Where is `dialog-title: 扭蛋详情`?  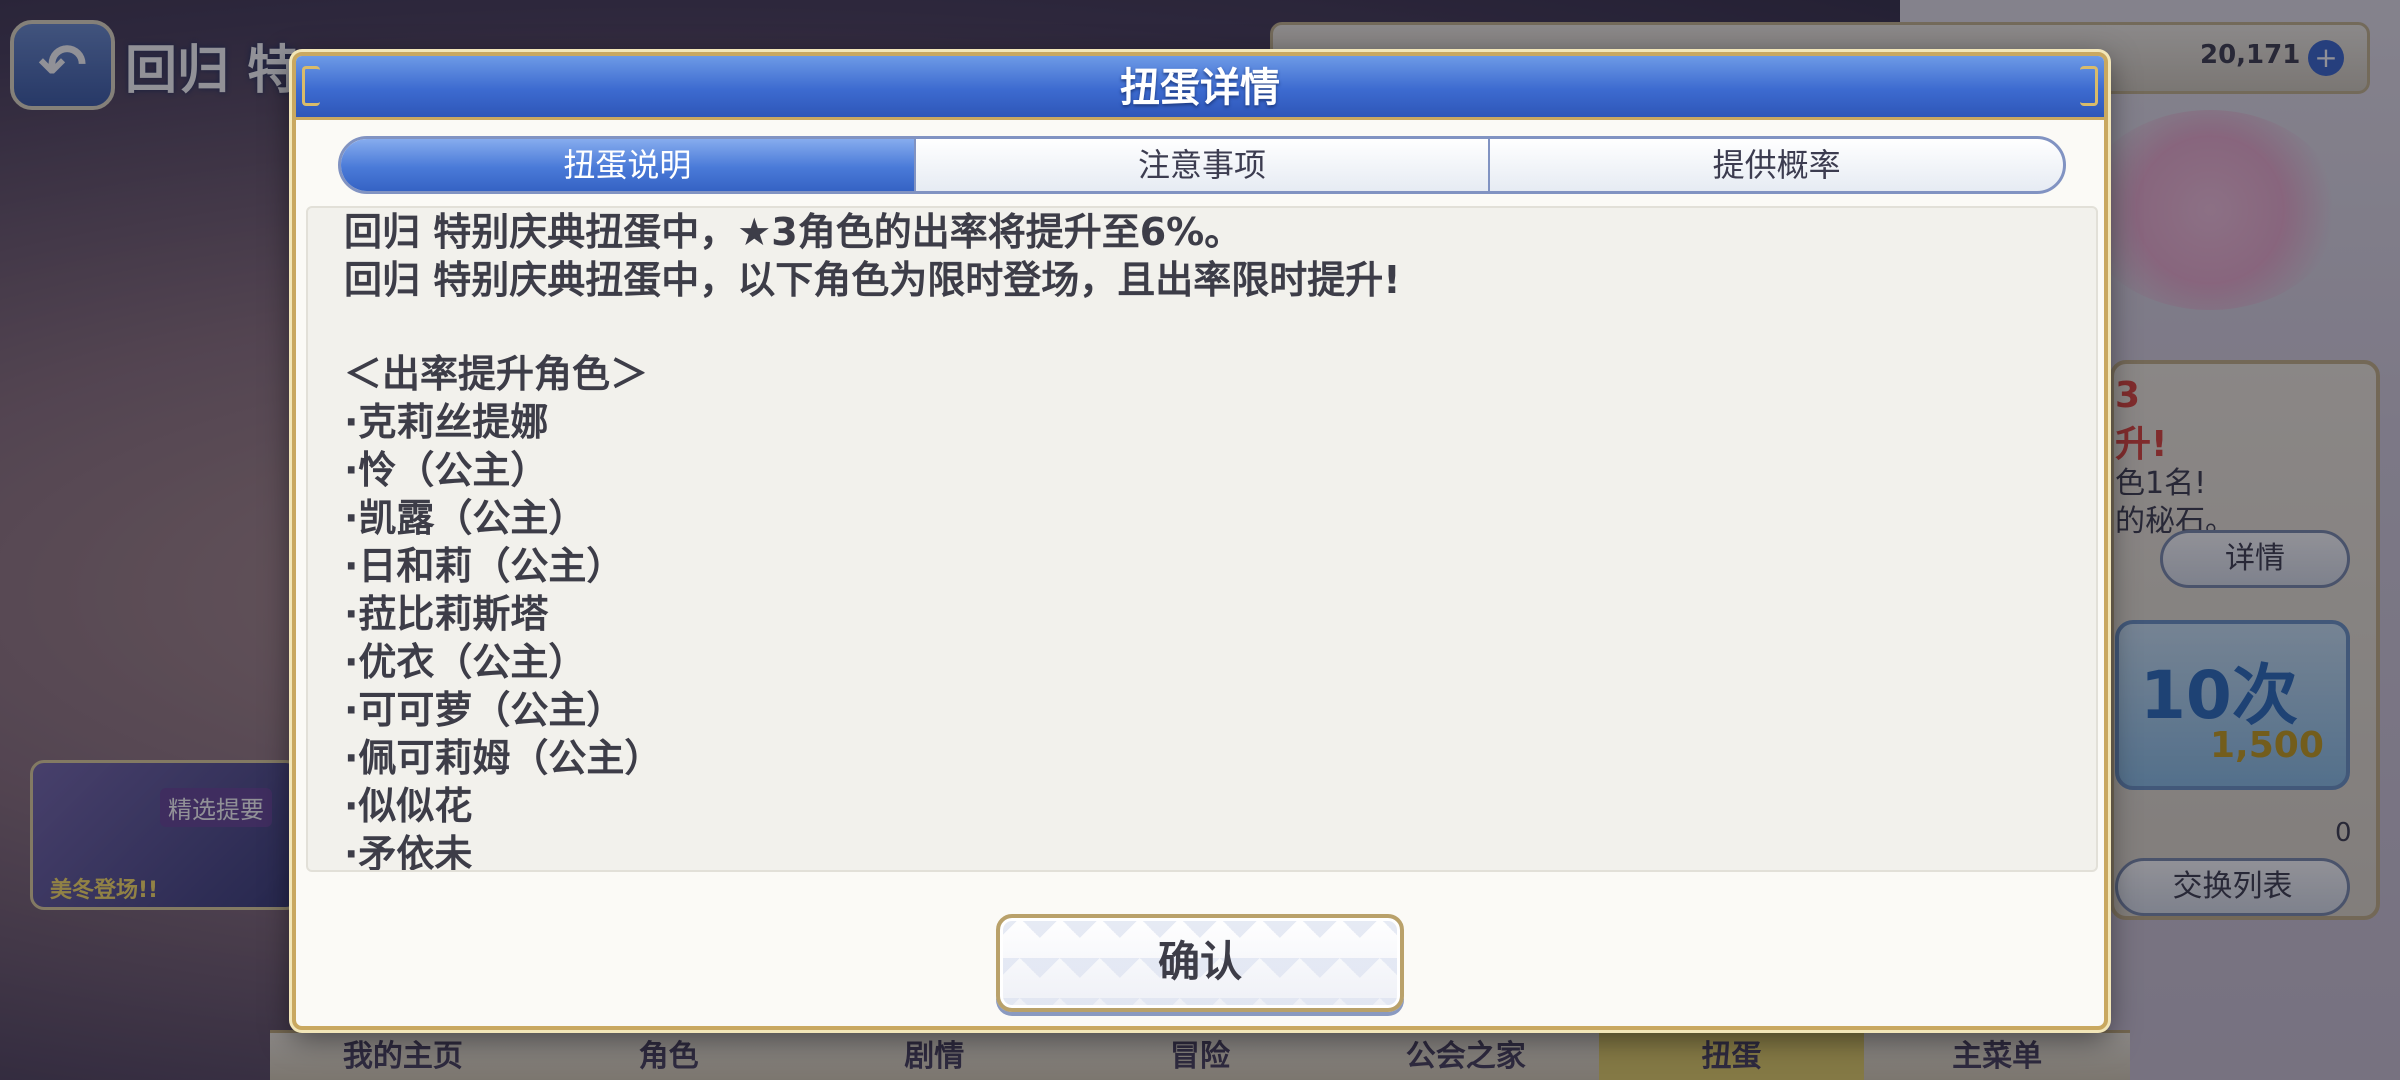
dialog-title: 扭蛋详情 is located at coordinates (1200, 88).